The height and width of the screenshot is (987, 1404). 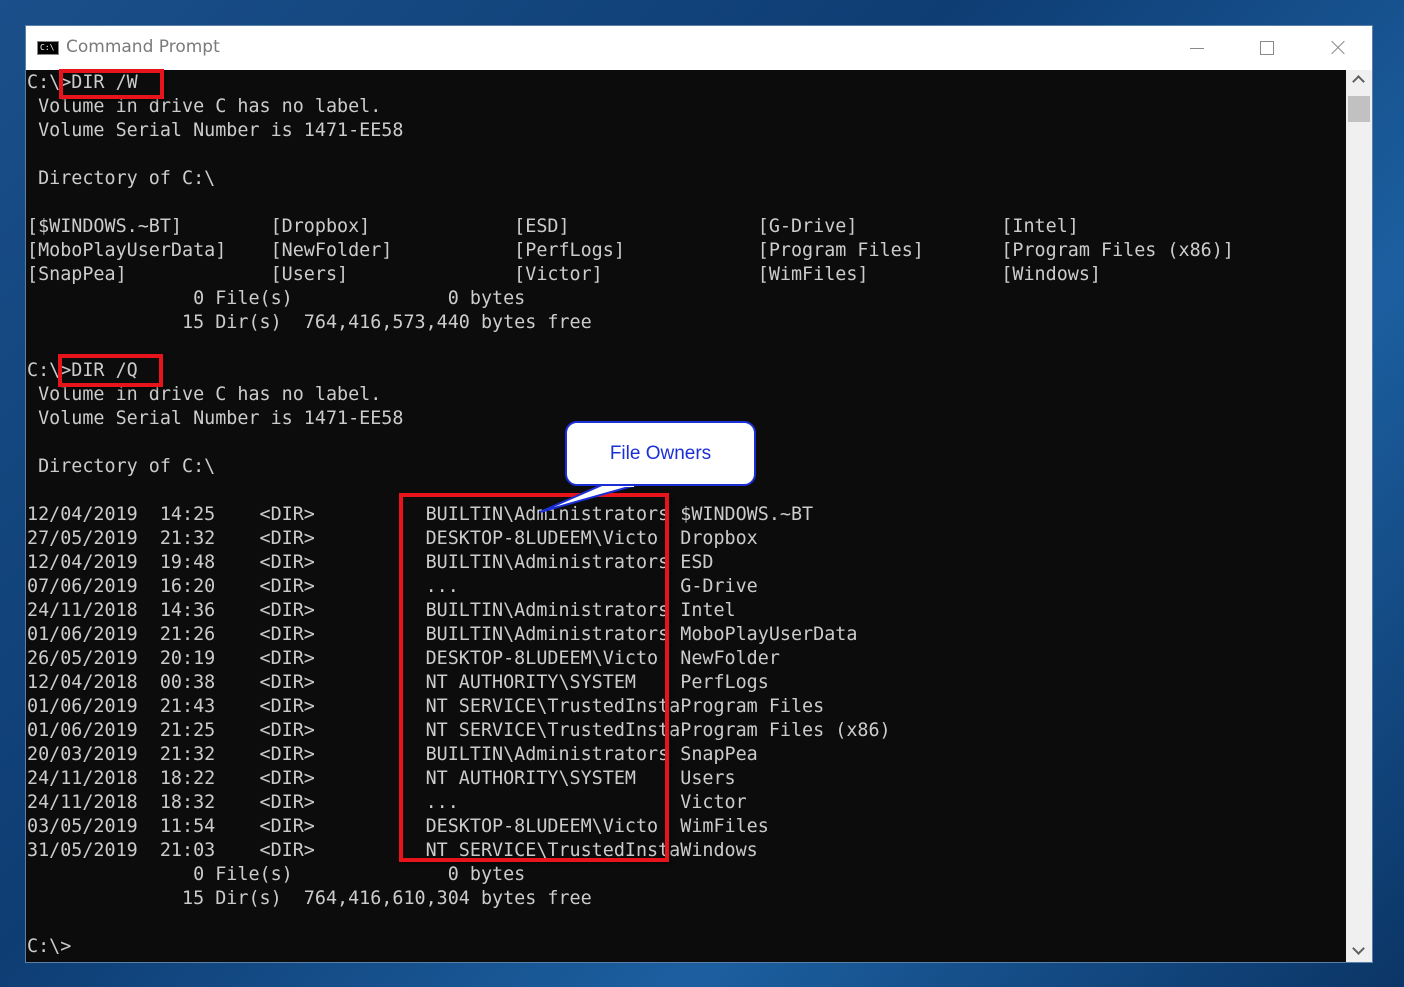 I want to click on minimize-button, so click(x=1197, y=48).